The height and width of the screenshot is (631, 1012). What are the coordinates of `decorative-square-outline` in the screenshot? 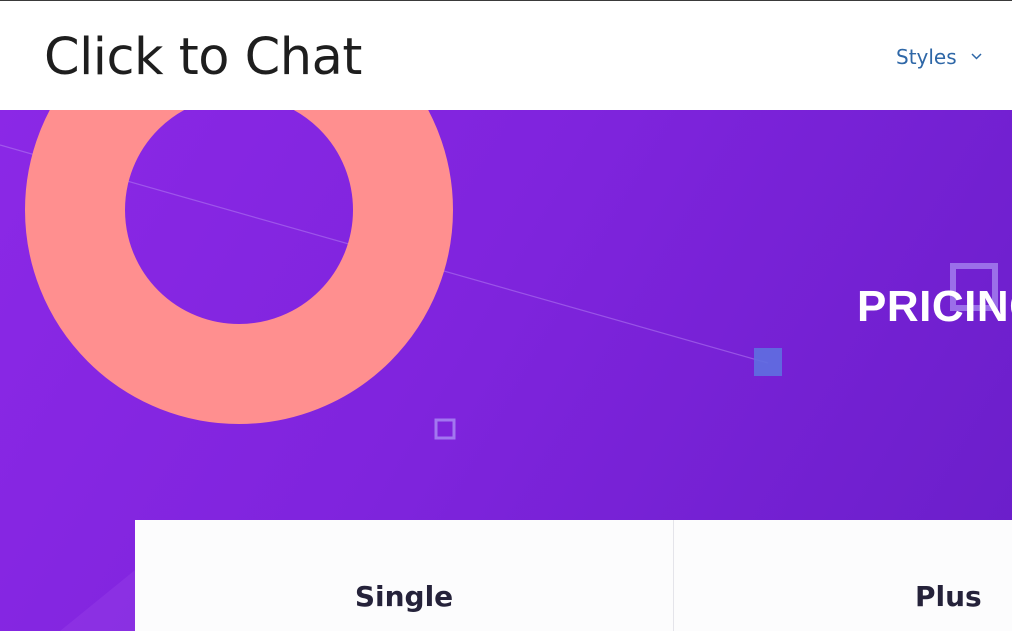 It's located at (445, 429).